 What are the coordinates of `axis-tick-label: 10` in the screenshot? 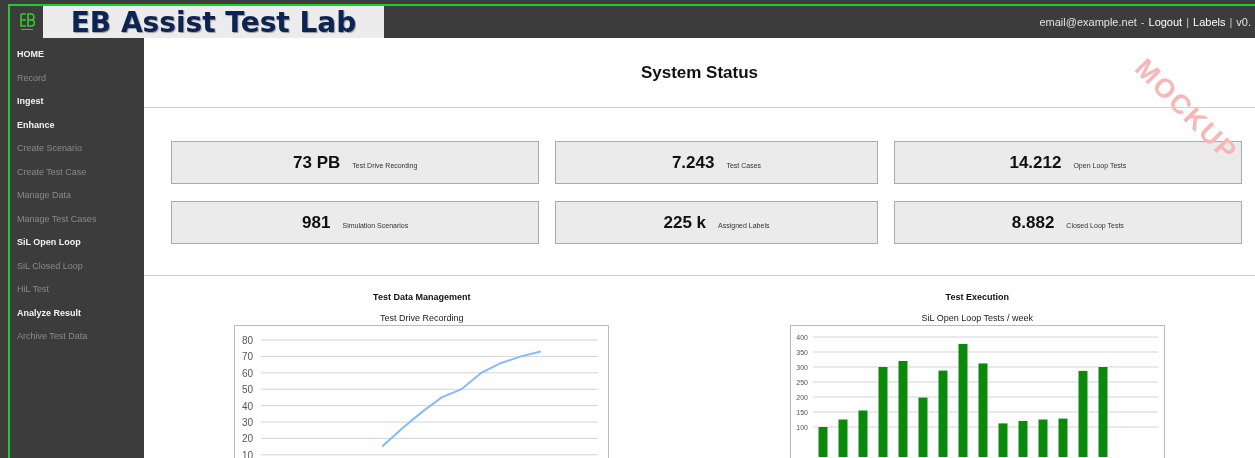 It's located at (248, 453).